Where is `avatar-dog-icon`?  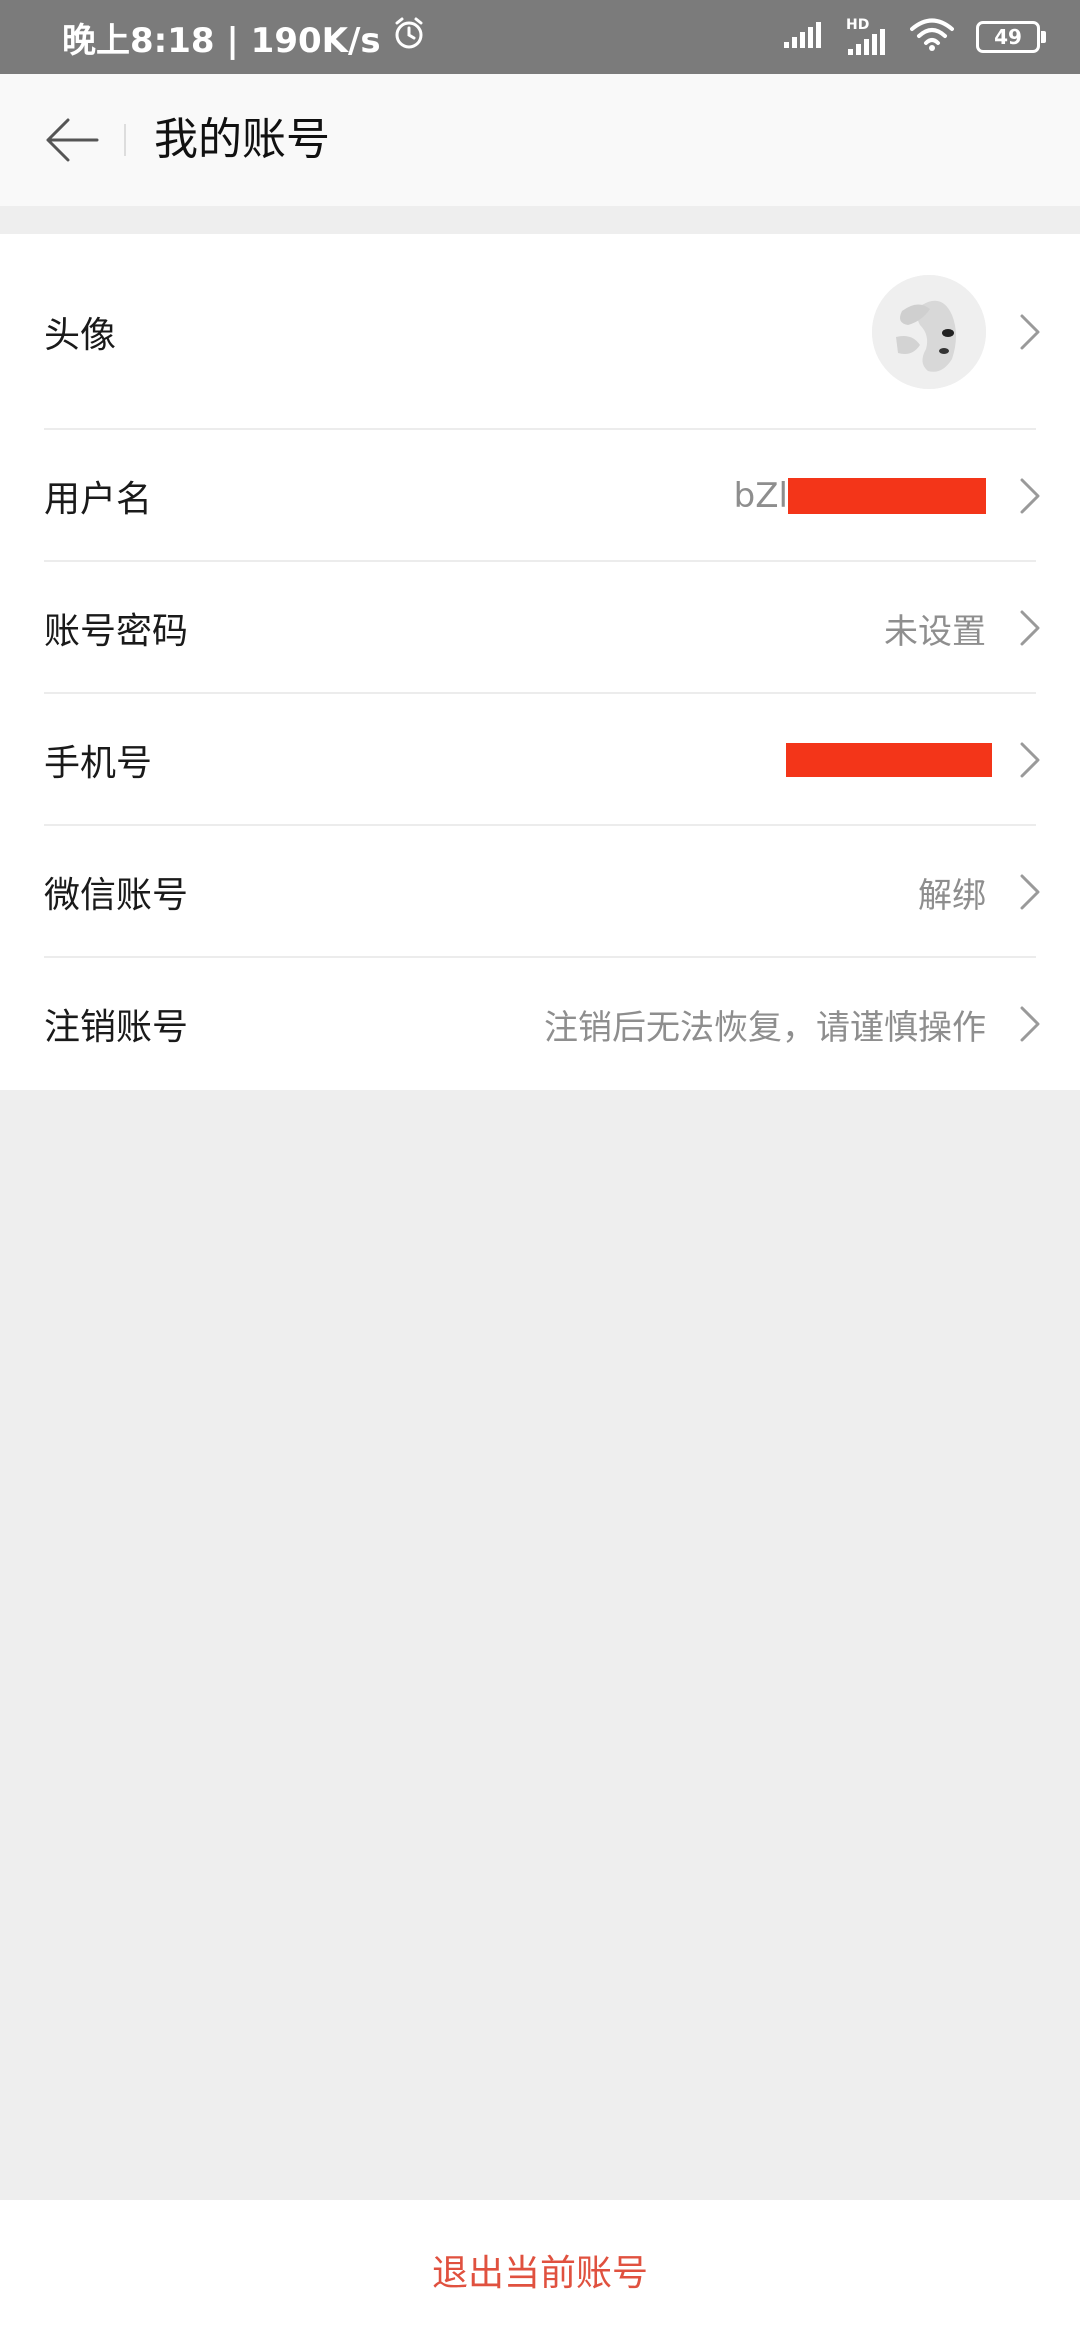 avatar-dog-icon is located at coordinates (929, 332).